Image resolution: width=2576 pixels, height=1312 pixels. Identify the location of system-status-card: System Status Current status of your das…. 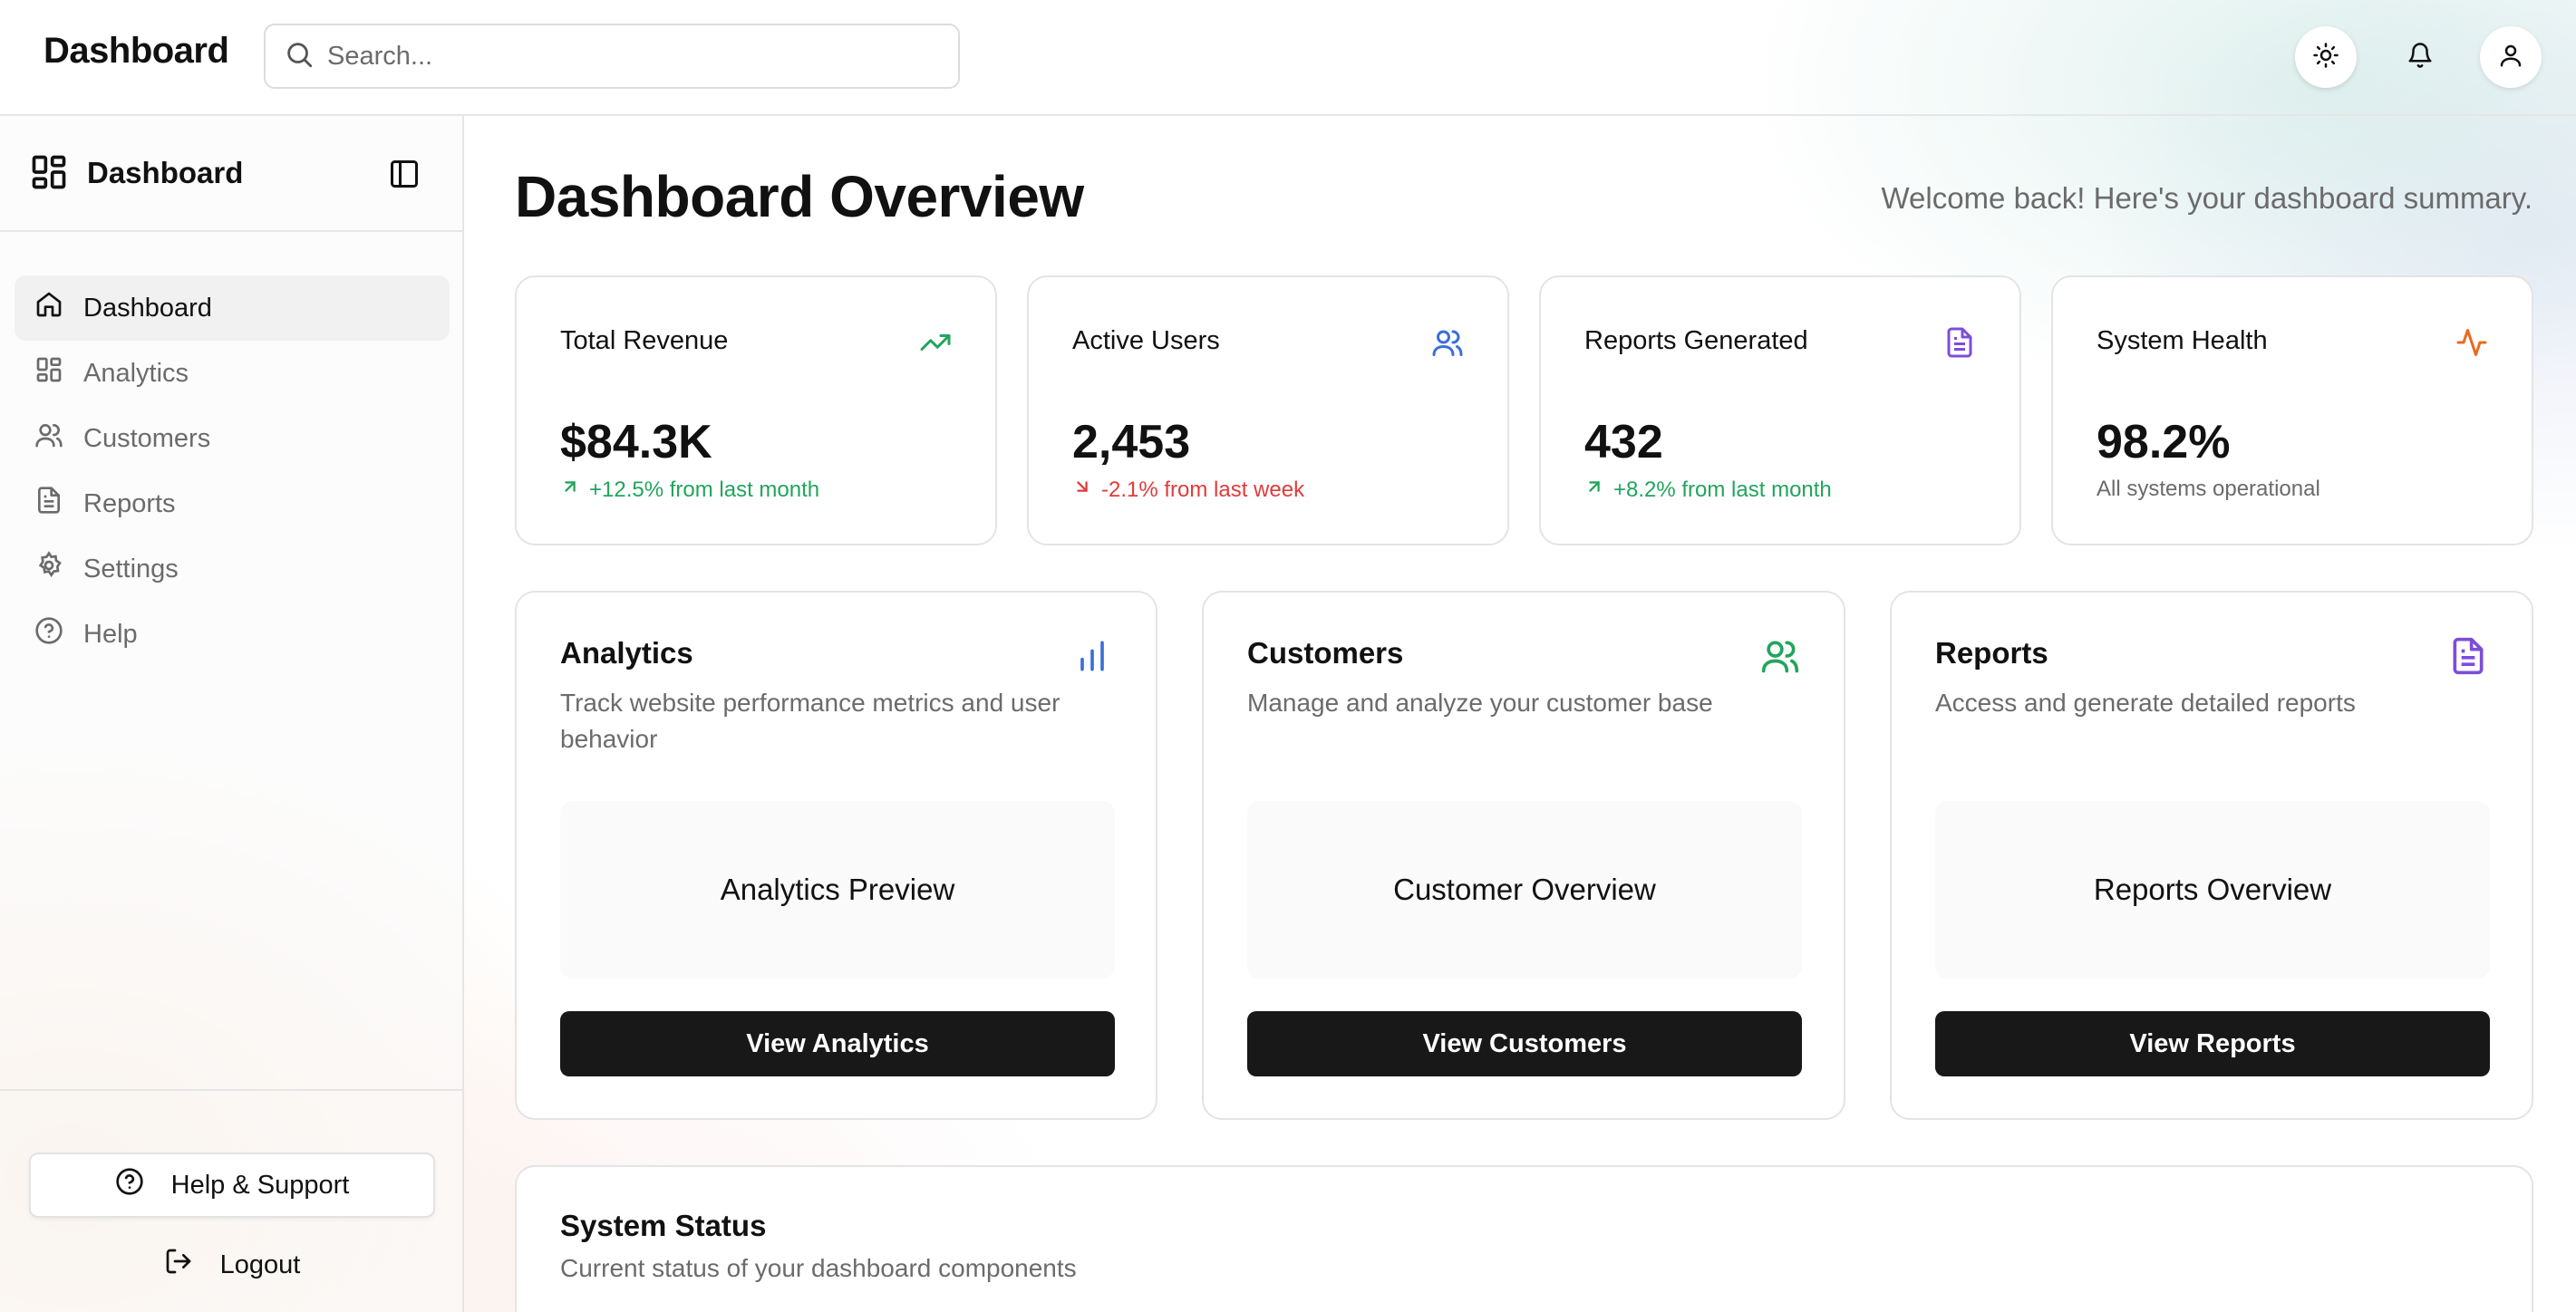
(1524, 1239).